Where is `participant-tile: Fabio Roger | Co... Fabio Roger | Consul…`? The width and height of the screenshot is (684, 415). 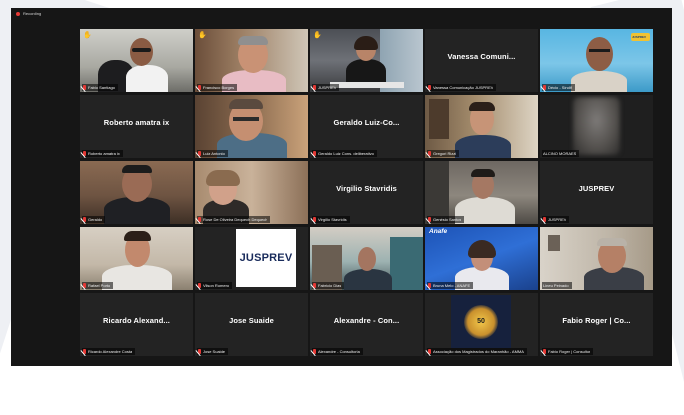 participant-tile: Fabio Roger | Co... Fabio Roger | Consul… is located at coordinates (596, 324).